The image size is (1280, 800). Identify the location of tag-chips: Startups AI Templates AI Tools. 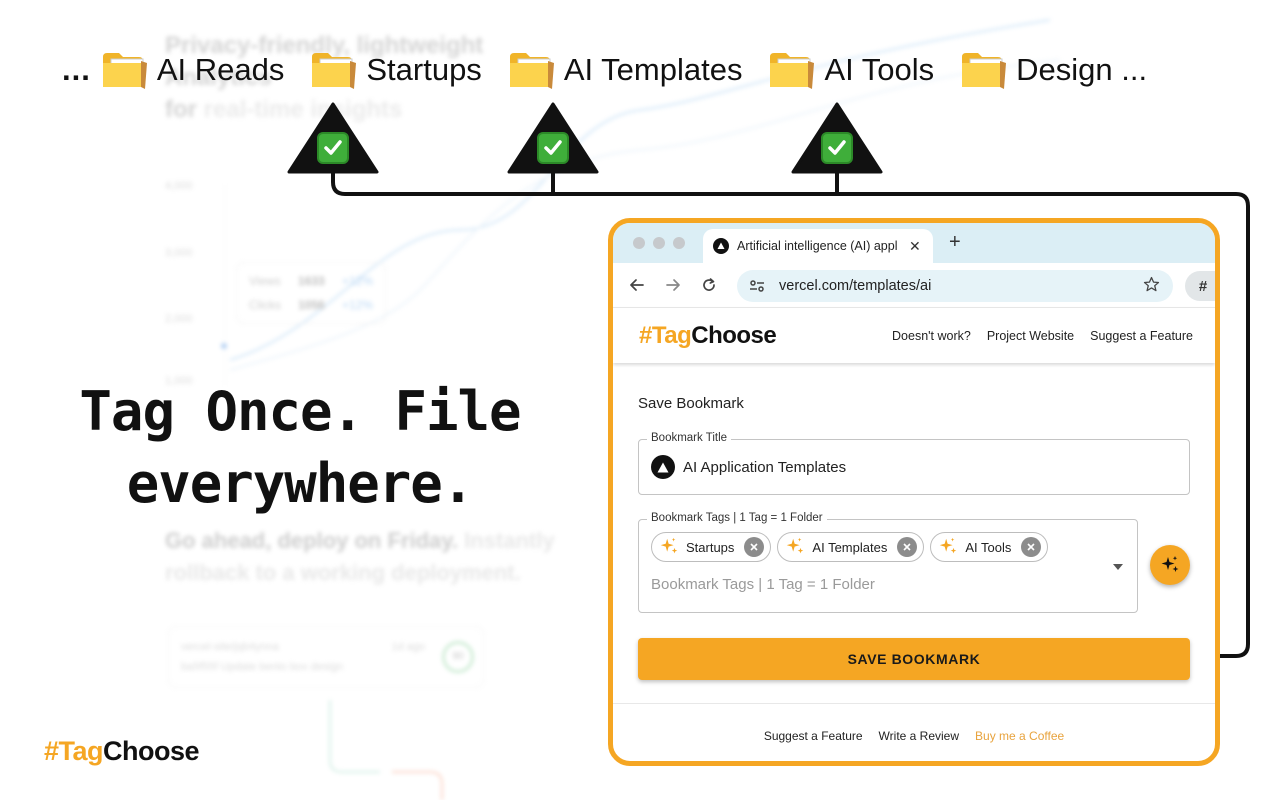
(888, 547).